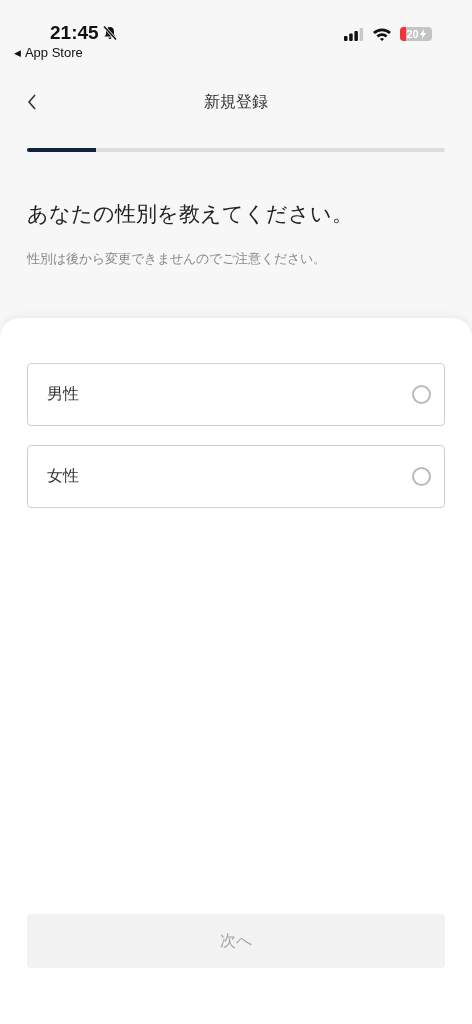 This screenshot has width=472, height=1024. Describe the element at coordinates (177, 259) in the screenshot. I see `note-text: 性別は後から変更できませんのでご注意ください。` at that location.